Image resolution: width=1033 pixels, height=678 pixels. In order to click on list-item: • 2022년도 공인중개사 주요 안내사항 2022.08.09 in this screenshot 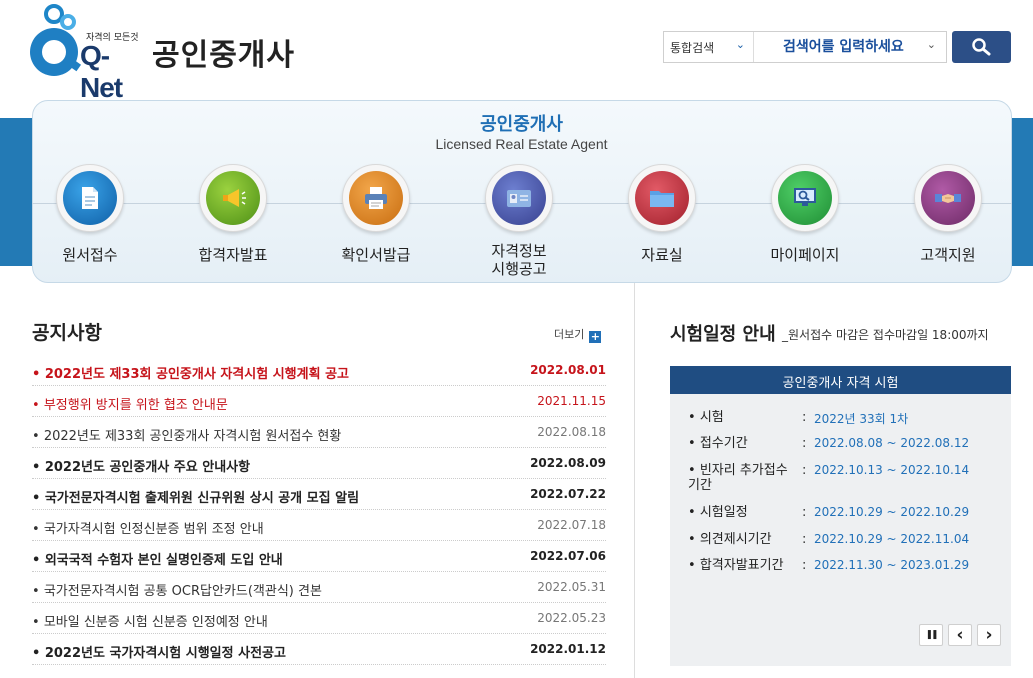, I will do `click(319, 463)`.